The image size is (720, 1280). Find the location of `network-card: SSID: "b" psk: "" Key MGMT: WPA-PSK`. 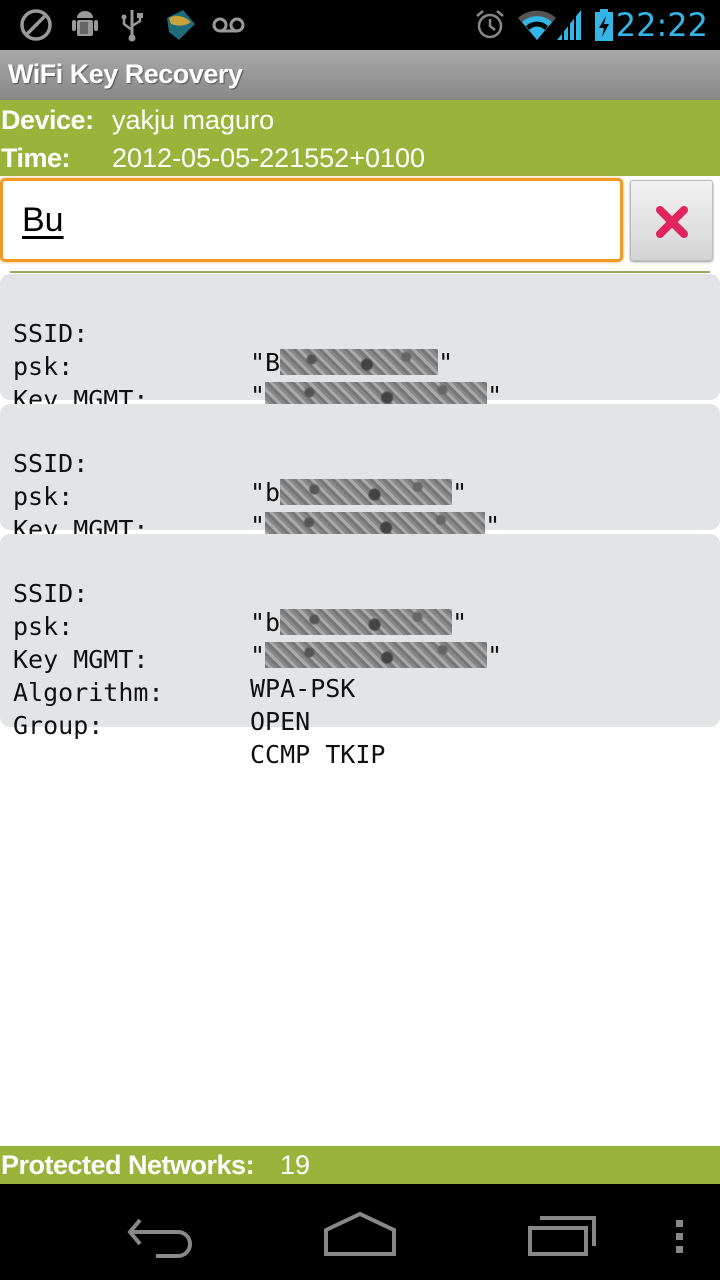

network-card: SSID: "b" psk: "" Key MGMT: WPA-PSK is located at coordinates (360, 488).